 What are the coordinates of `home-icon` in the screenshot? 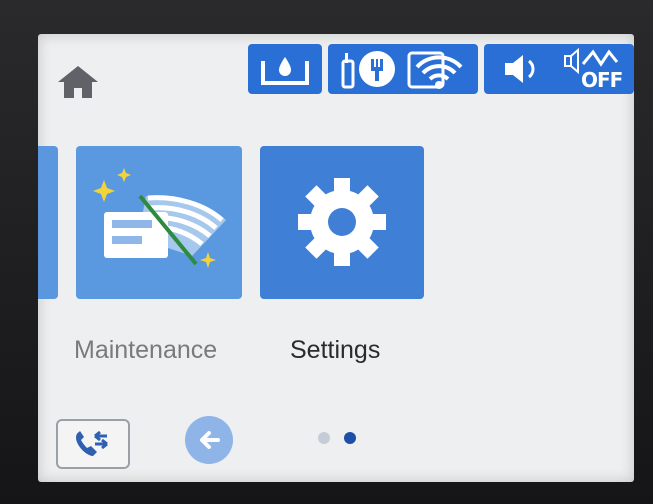 It's located at (78, 82).